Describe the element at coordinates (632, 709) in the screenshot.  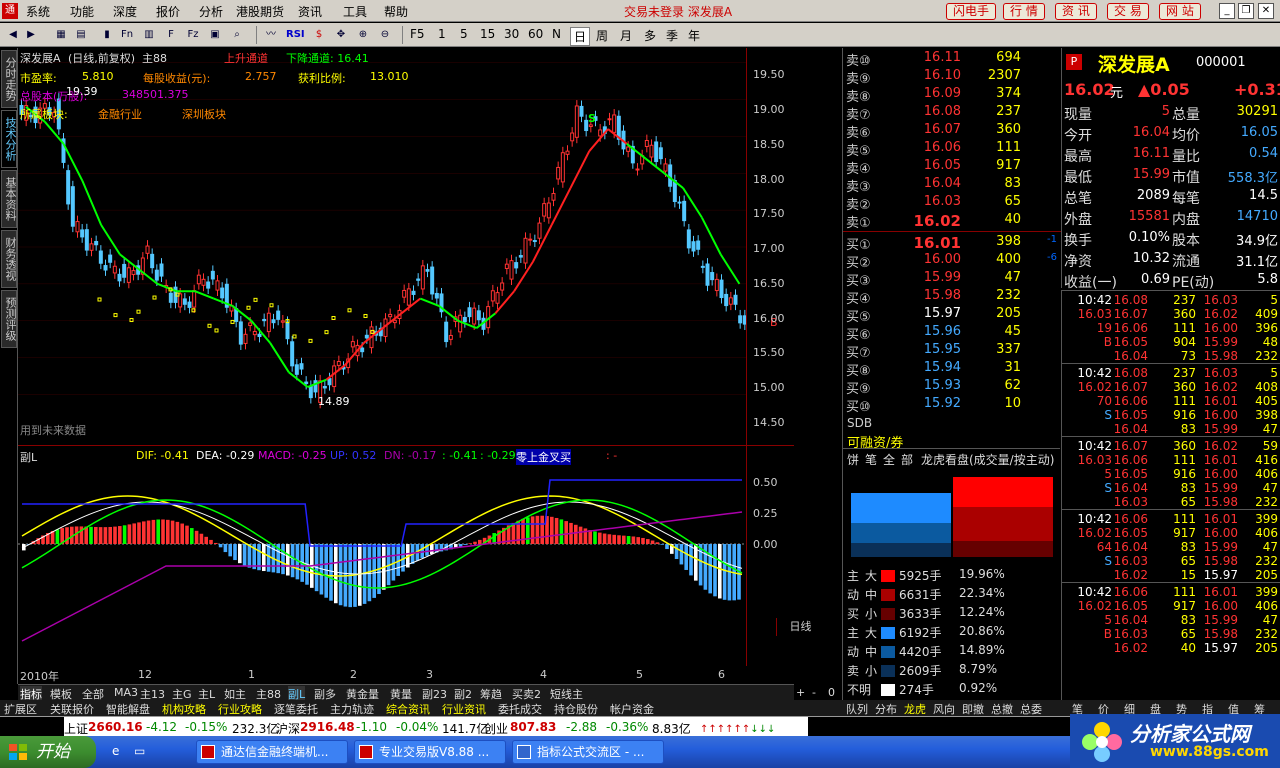
I see `bottom-tab: 帐户资金` at that location.